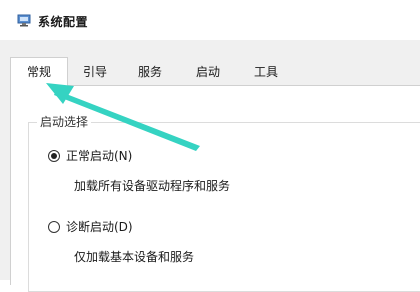 Image resolution: width=420 pixels, height=292 pixels. I want to click on diagnostic-startup-label: 诊断启动(D), so click(99, 226).